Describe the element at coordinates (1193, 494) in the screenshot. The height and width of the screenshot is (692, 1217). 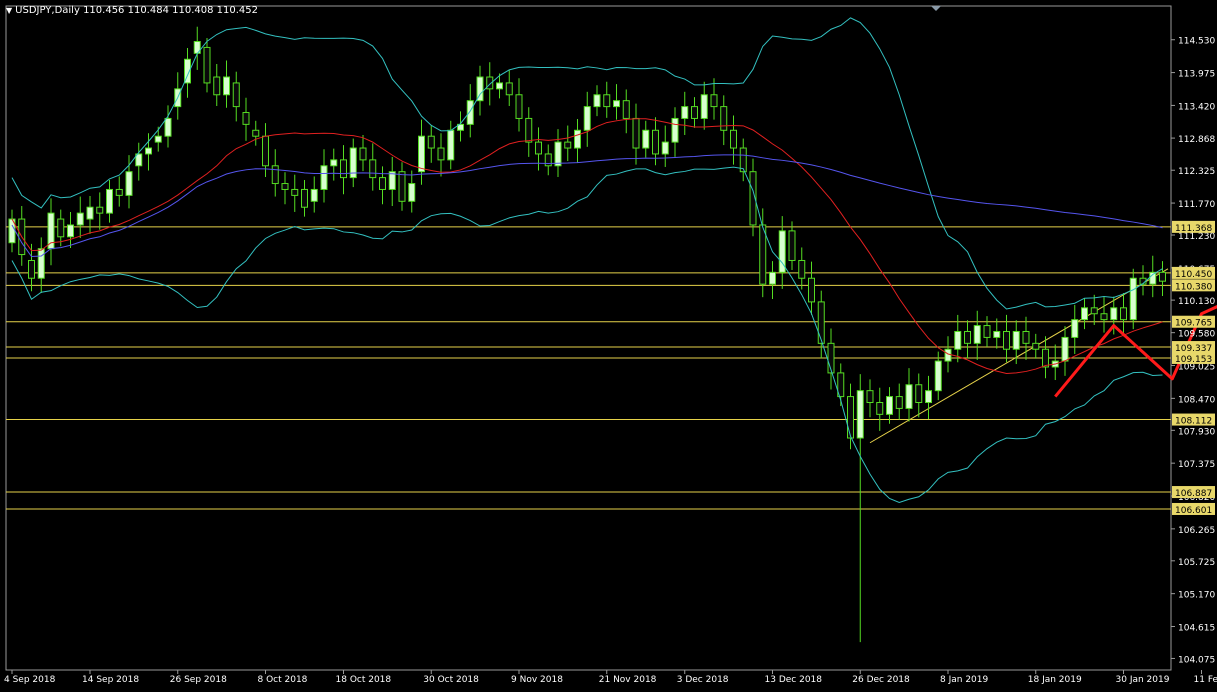
I see `price-tag-label: 106.887` at that location.